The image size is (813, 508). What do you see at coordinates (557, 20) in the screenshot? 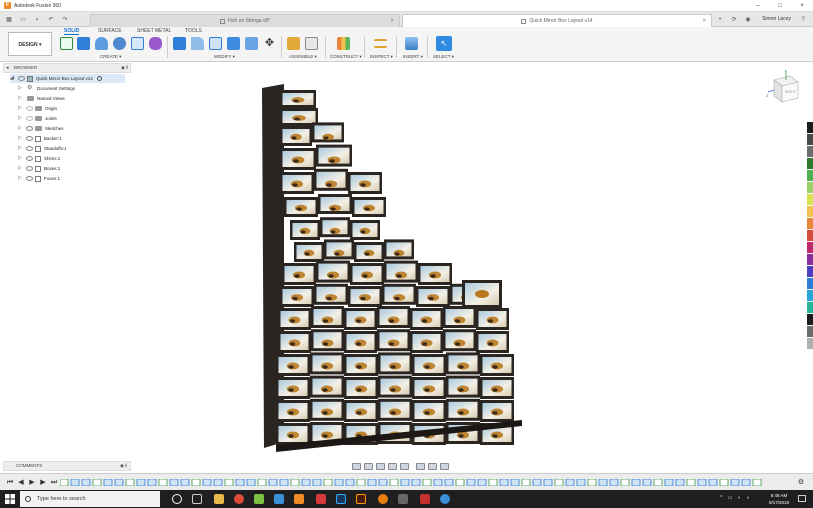
I see `tab-quick-mirror-box-layout: Quick Mirror Box Layout v14 ×` at bounding box center [557, 20].